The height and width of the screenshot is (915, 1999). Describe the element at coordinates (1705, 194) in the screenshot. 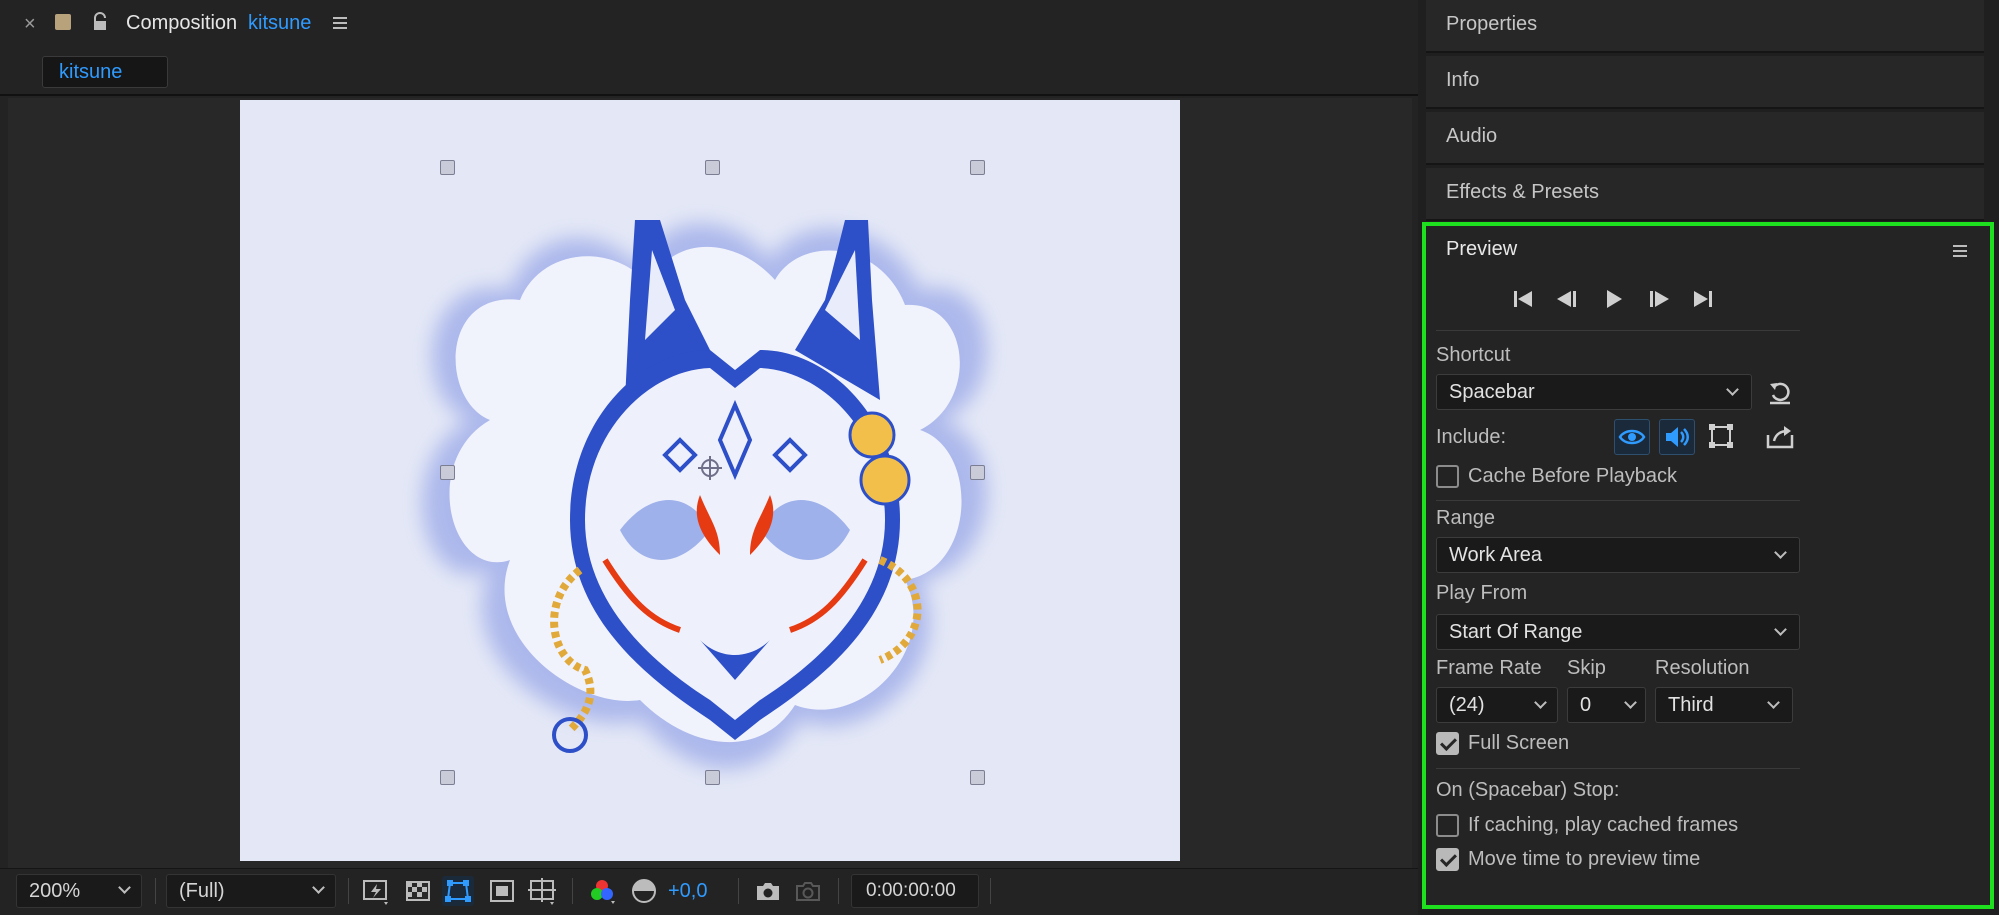

I see `panel-effects-presets: Effects & Presets` at that location.